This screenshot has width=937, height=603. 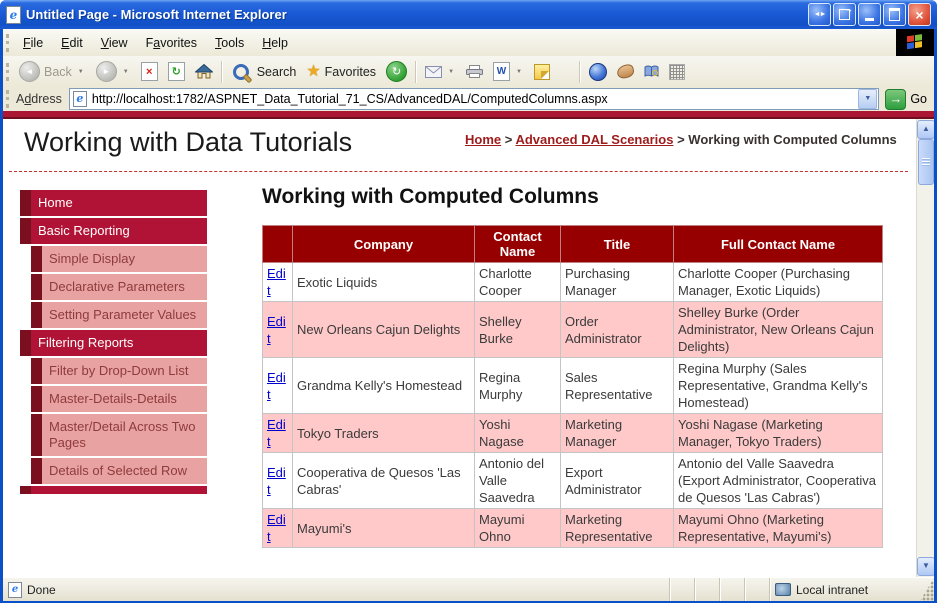 I want to click on maximize-icon, so click(x=894, y=14).